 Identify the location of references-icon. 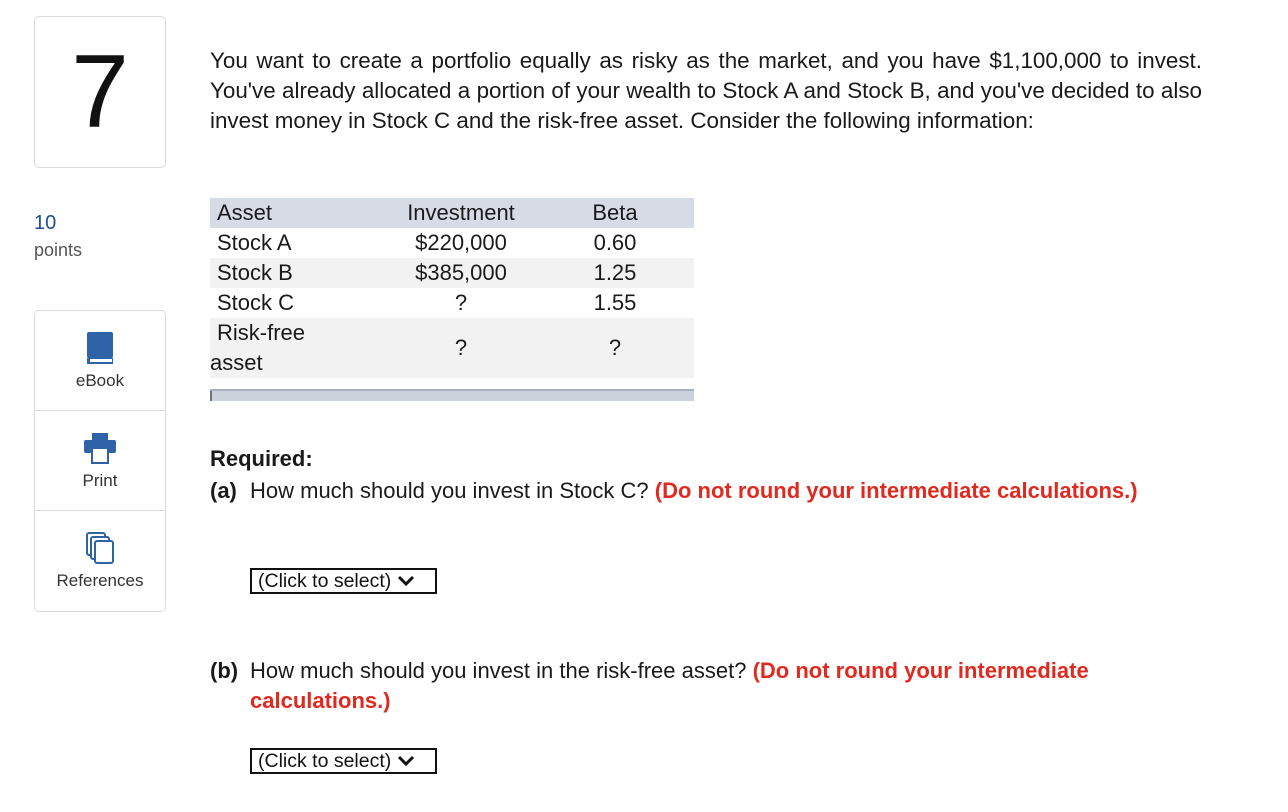
(100, 548).